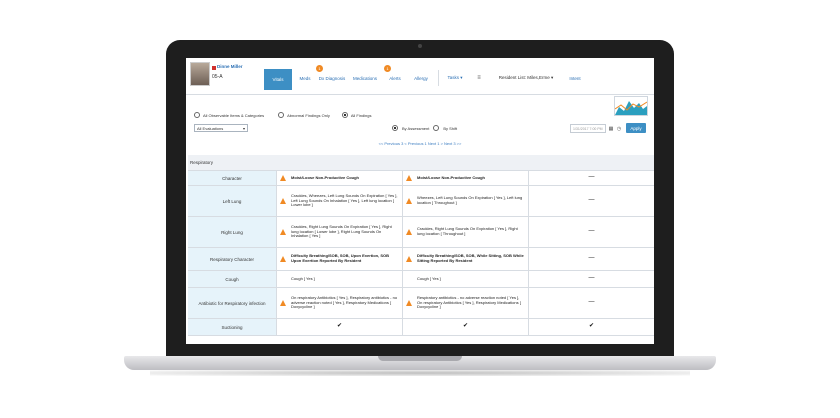 The image size is (840, 418). What do you see at coordinates (232, 327) in the screenshot?
I see `row-label: Suctioning` at bounding box center [232, 327].